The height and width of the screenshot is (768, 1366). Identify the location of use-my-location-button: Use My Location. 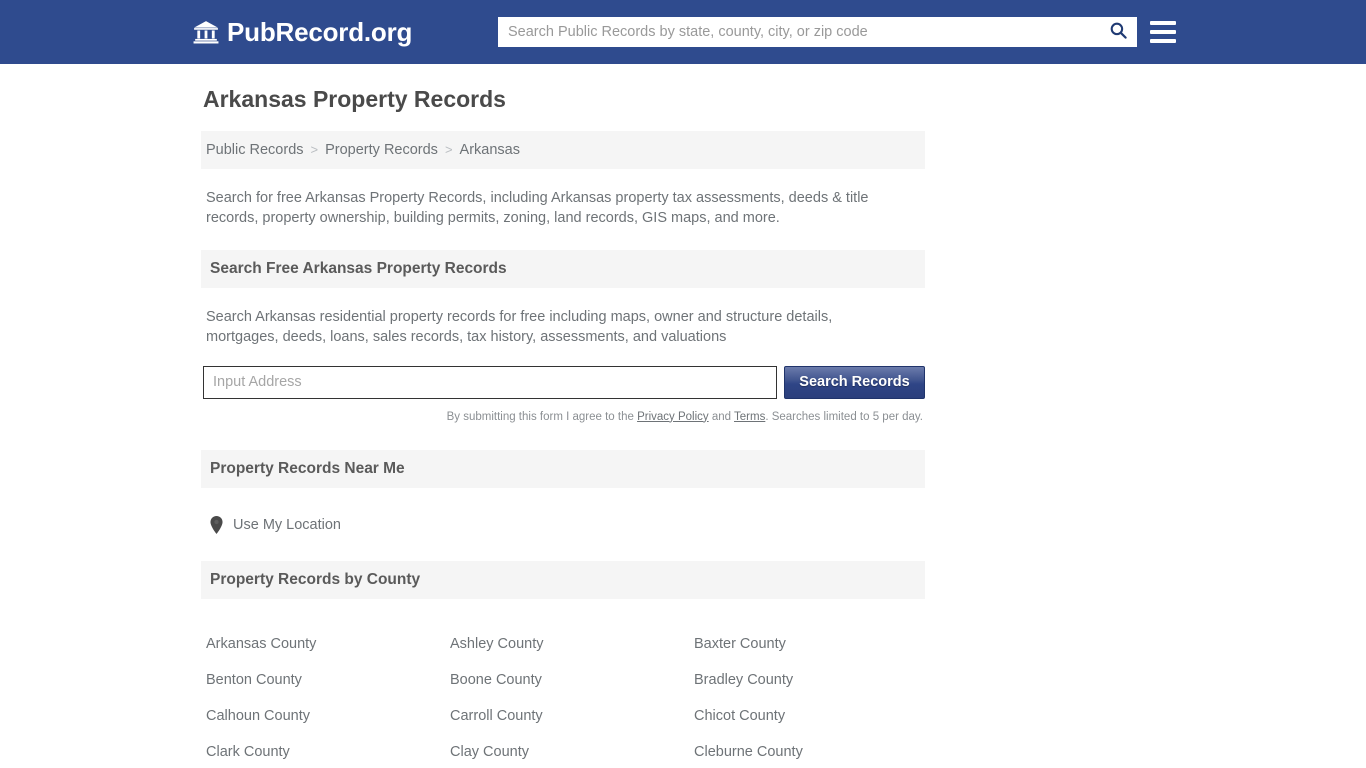
(275, 524).